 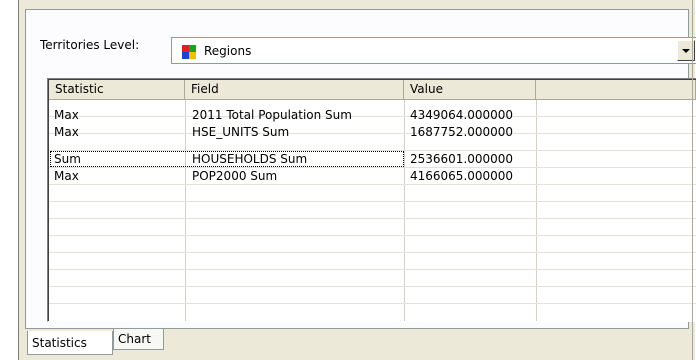 What do you see at coordinates (272, 115) in the screenshot?
I see `field-cell: 2011 Total Population Sum` at bounding box center [272, 115].